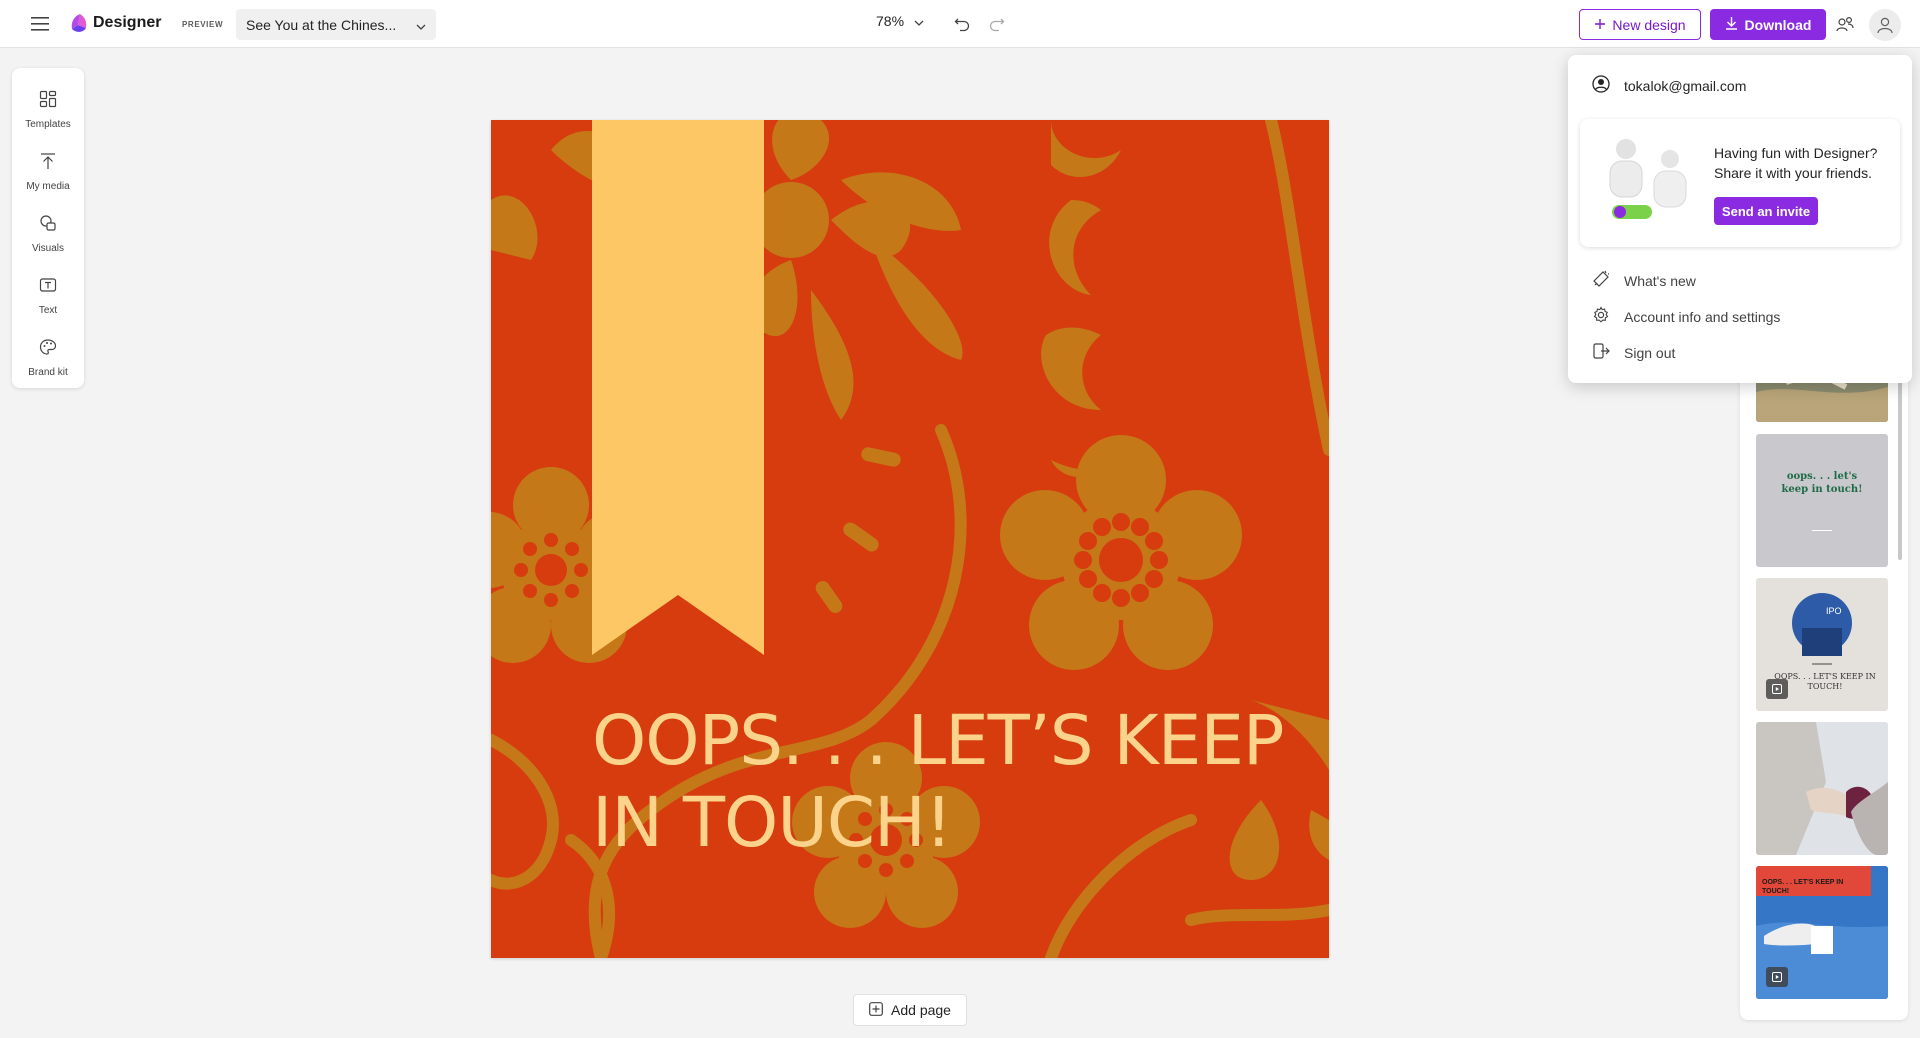  Describe the element at coordinates (1803, 887) in the screenshot. I see `thumbnail-5-text: OOPS. . . LET'S KEEP IN TOUCH!` at that location.